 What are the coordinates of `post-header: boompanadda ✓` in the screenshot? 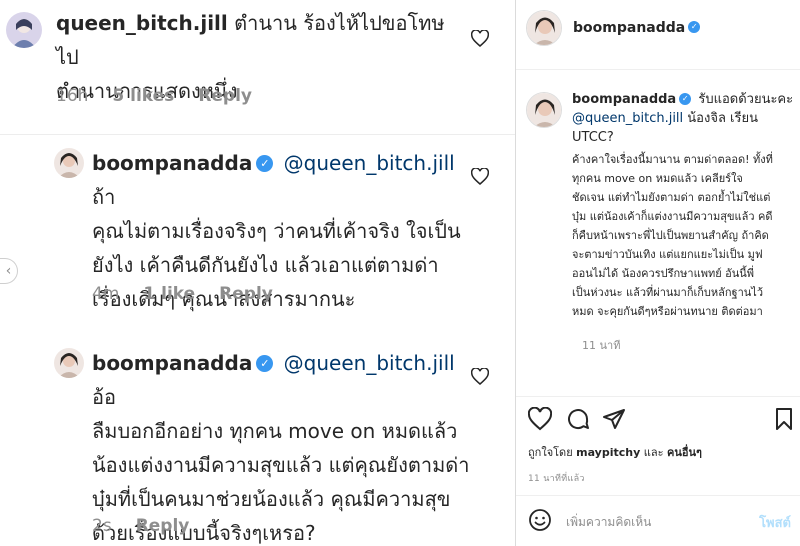 It's located at (658, 35).